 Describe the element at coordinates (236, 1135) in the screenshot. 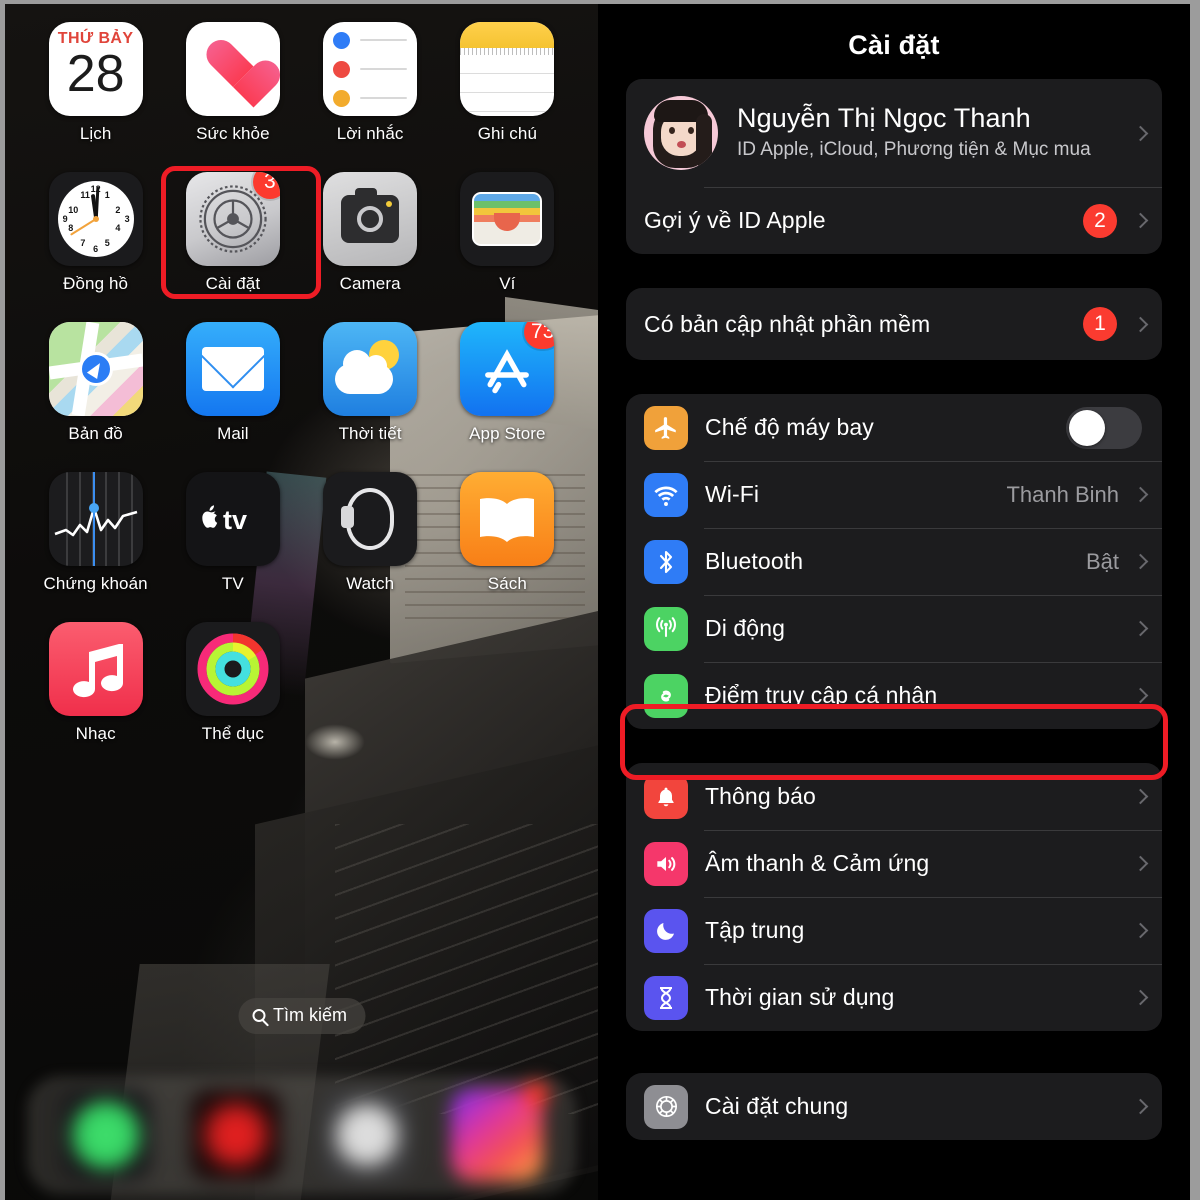

I see `youtube-icon` at that location.